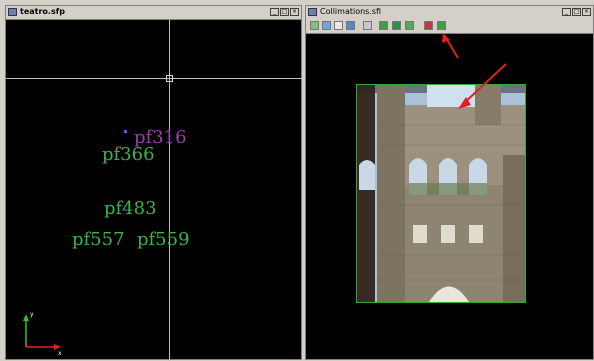 The image size is (594, 361). I want to click on collimation-edit-icon, so click(396, 25).